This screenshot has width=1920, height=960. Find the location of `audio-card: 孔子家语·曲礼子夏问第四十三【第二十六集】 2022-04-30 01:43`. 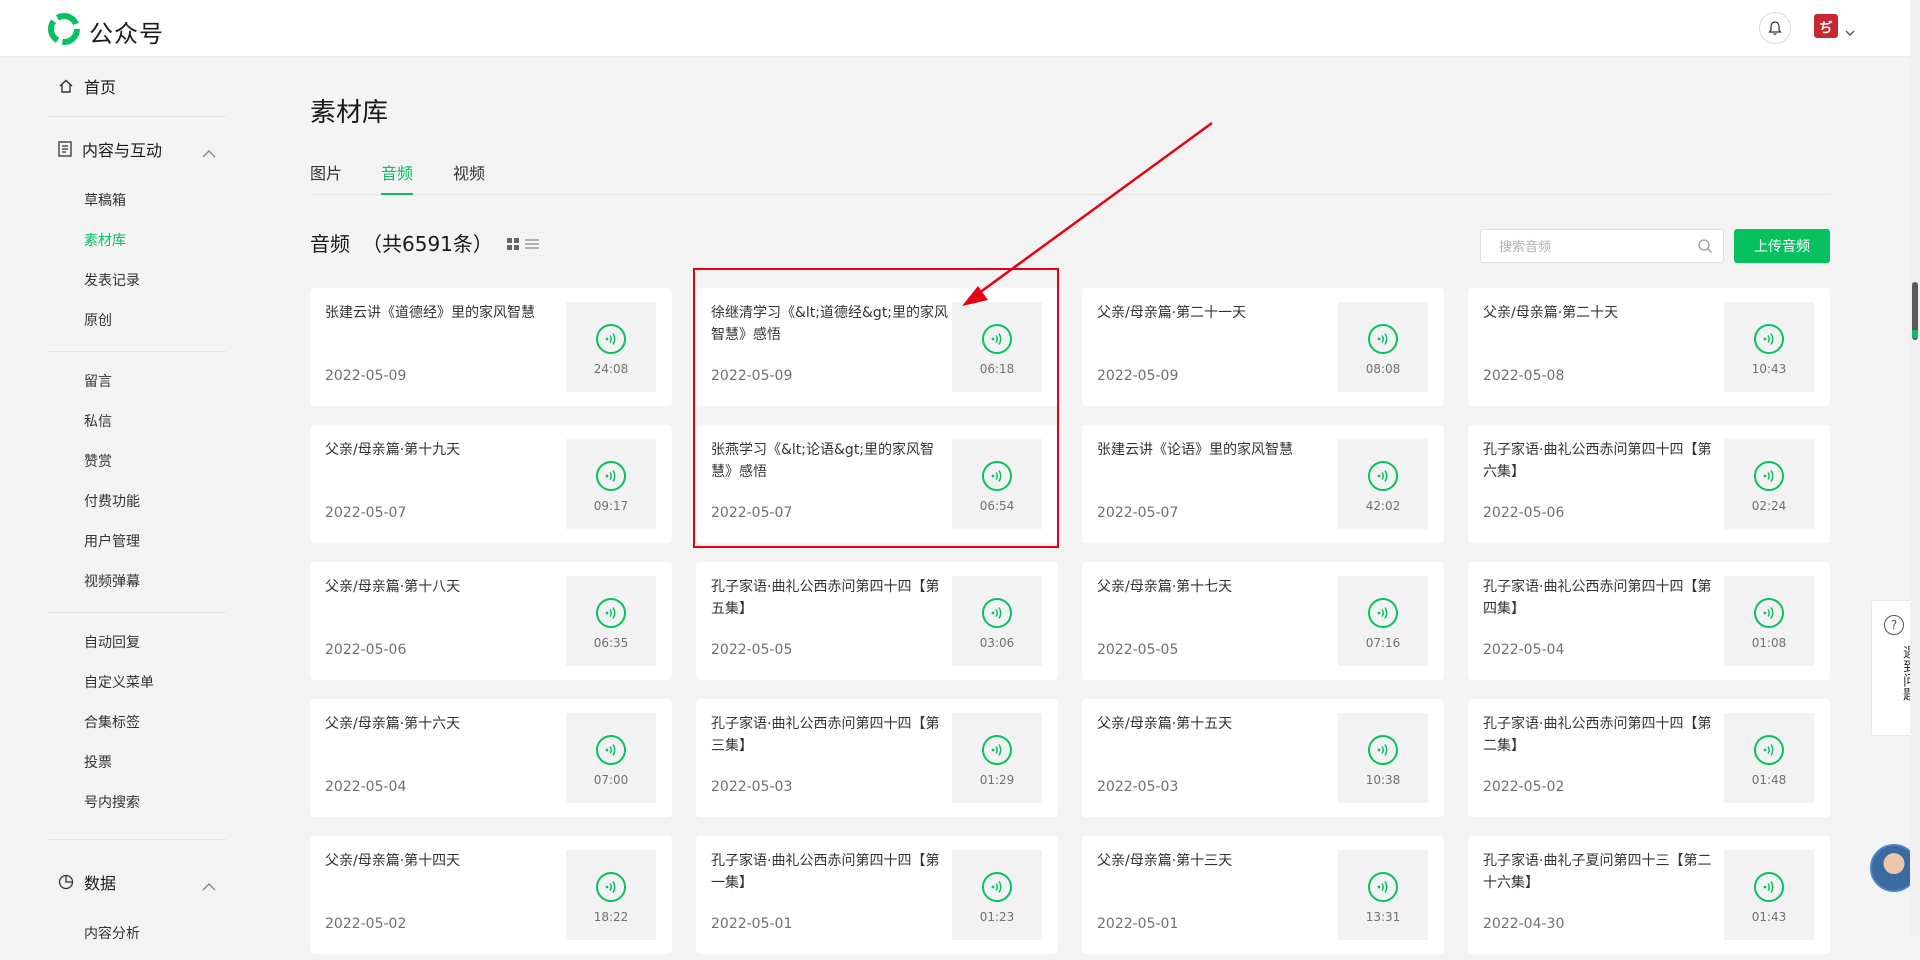

audio-card: 孔子家语·曲礼子夏问第四十三【第二十六集】 2022-04-30 01:43 is located at coordinates (1649, 895).